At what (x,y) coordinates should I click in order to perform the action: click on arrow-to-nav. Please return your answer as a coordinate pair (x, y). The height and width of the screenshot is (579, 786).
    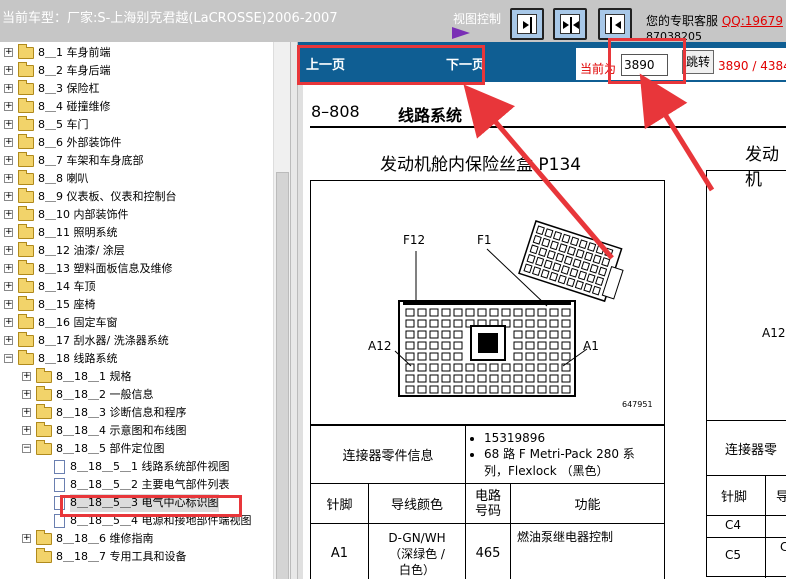
    Looking at the image, I should click on (538, 172).